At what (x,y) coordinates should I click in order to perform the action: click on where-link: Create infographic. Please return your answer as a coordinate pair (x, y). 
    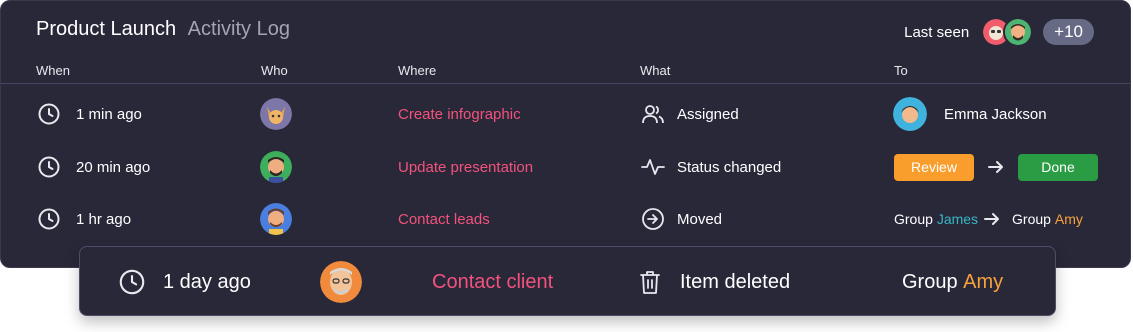
    Looking at the image, I should click on (459, 114).